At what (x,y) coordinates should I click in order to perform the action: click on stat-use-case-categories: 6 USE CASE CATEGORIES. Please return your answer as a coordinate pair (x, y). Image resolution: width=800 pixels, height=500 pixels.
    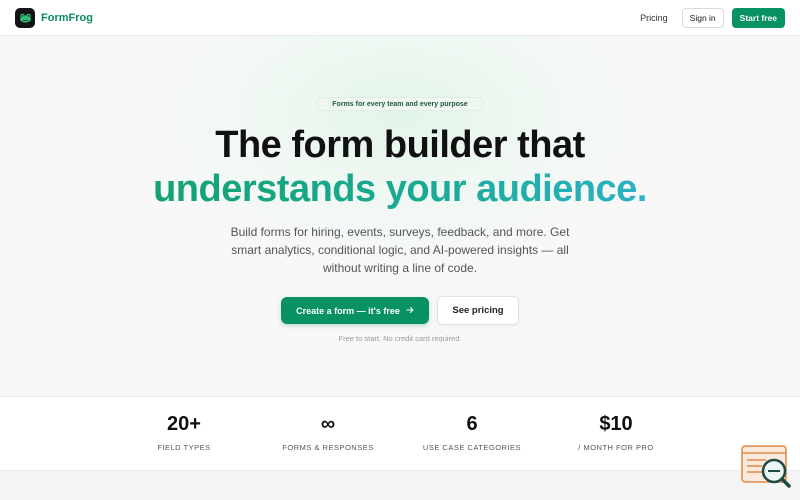
    Looking at the image, I should click on (472, 432).